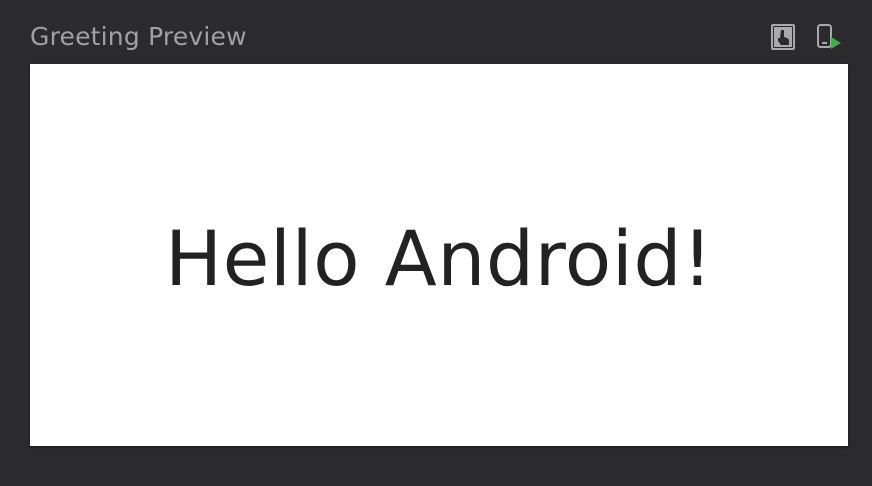 This screenshot has height=486, width=872. I want to click on interactive-mode-icon, so click(783, 37).